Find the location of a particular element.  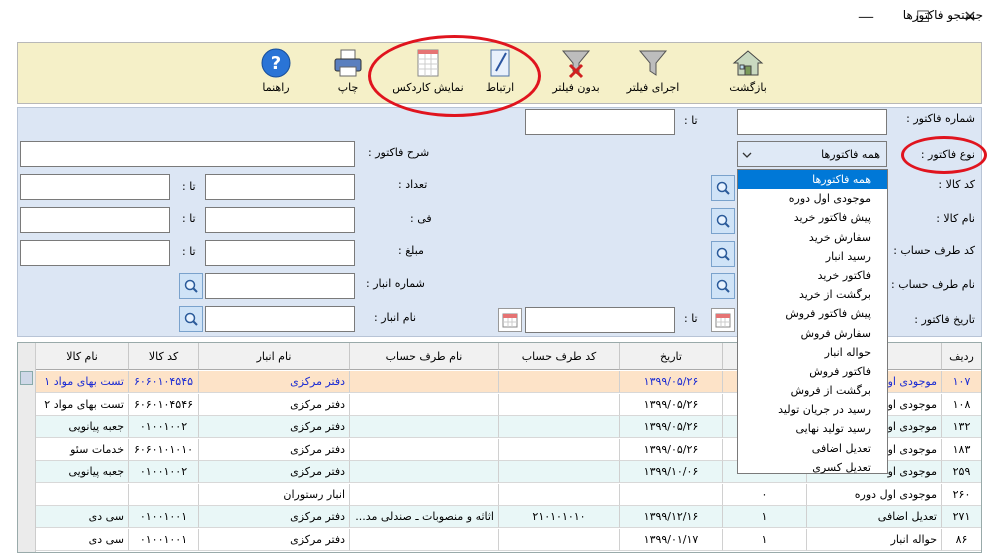

invoice-type-select: همه فاکتورها is located at coordinates (812, 154).